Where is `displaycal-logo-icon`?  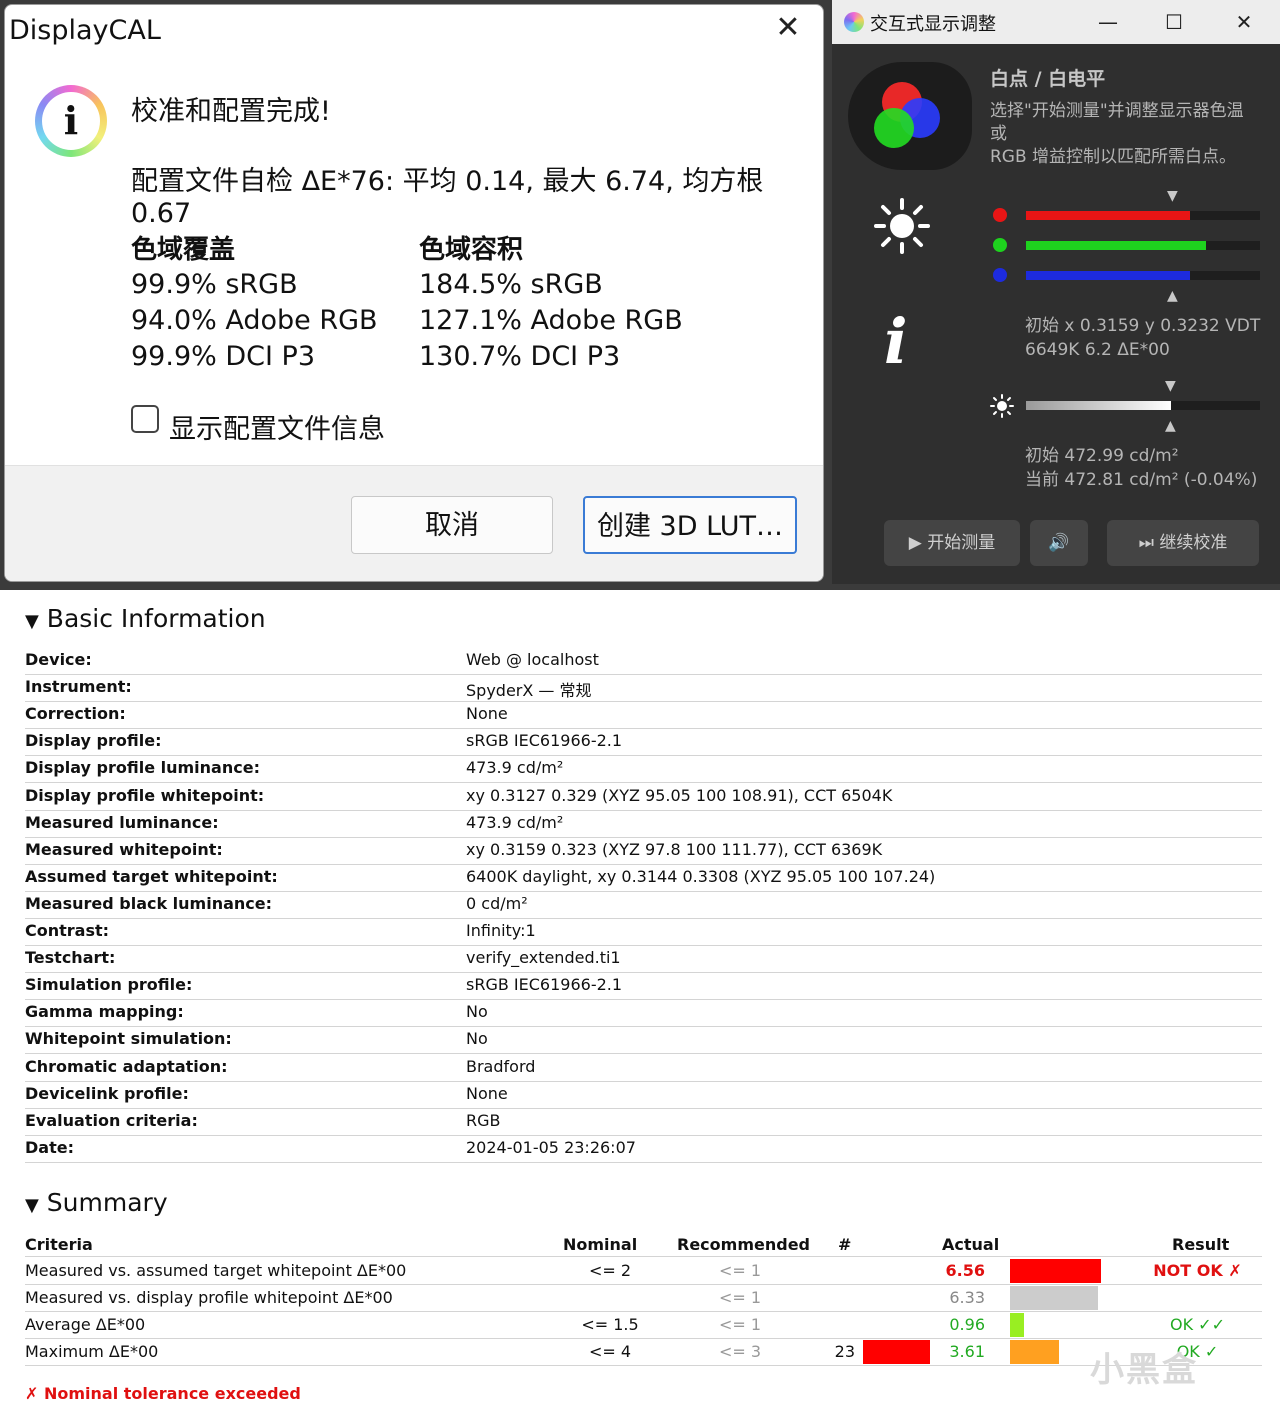
displaycal-logo-icon is located at coordinates (854, 22).